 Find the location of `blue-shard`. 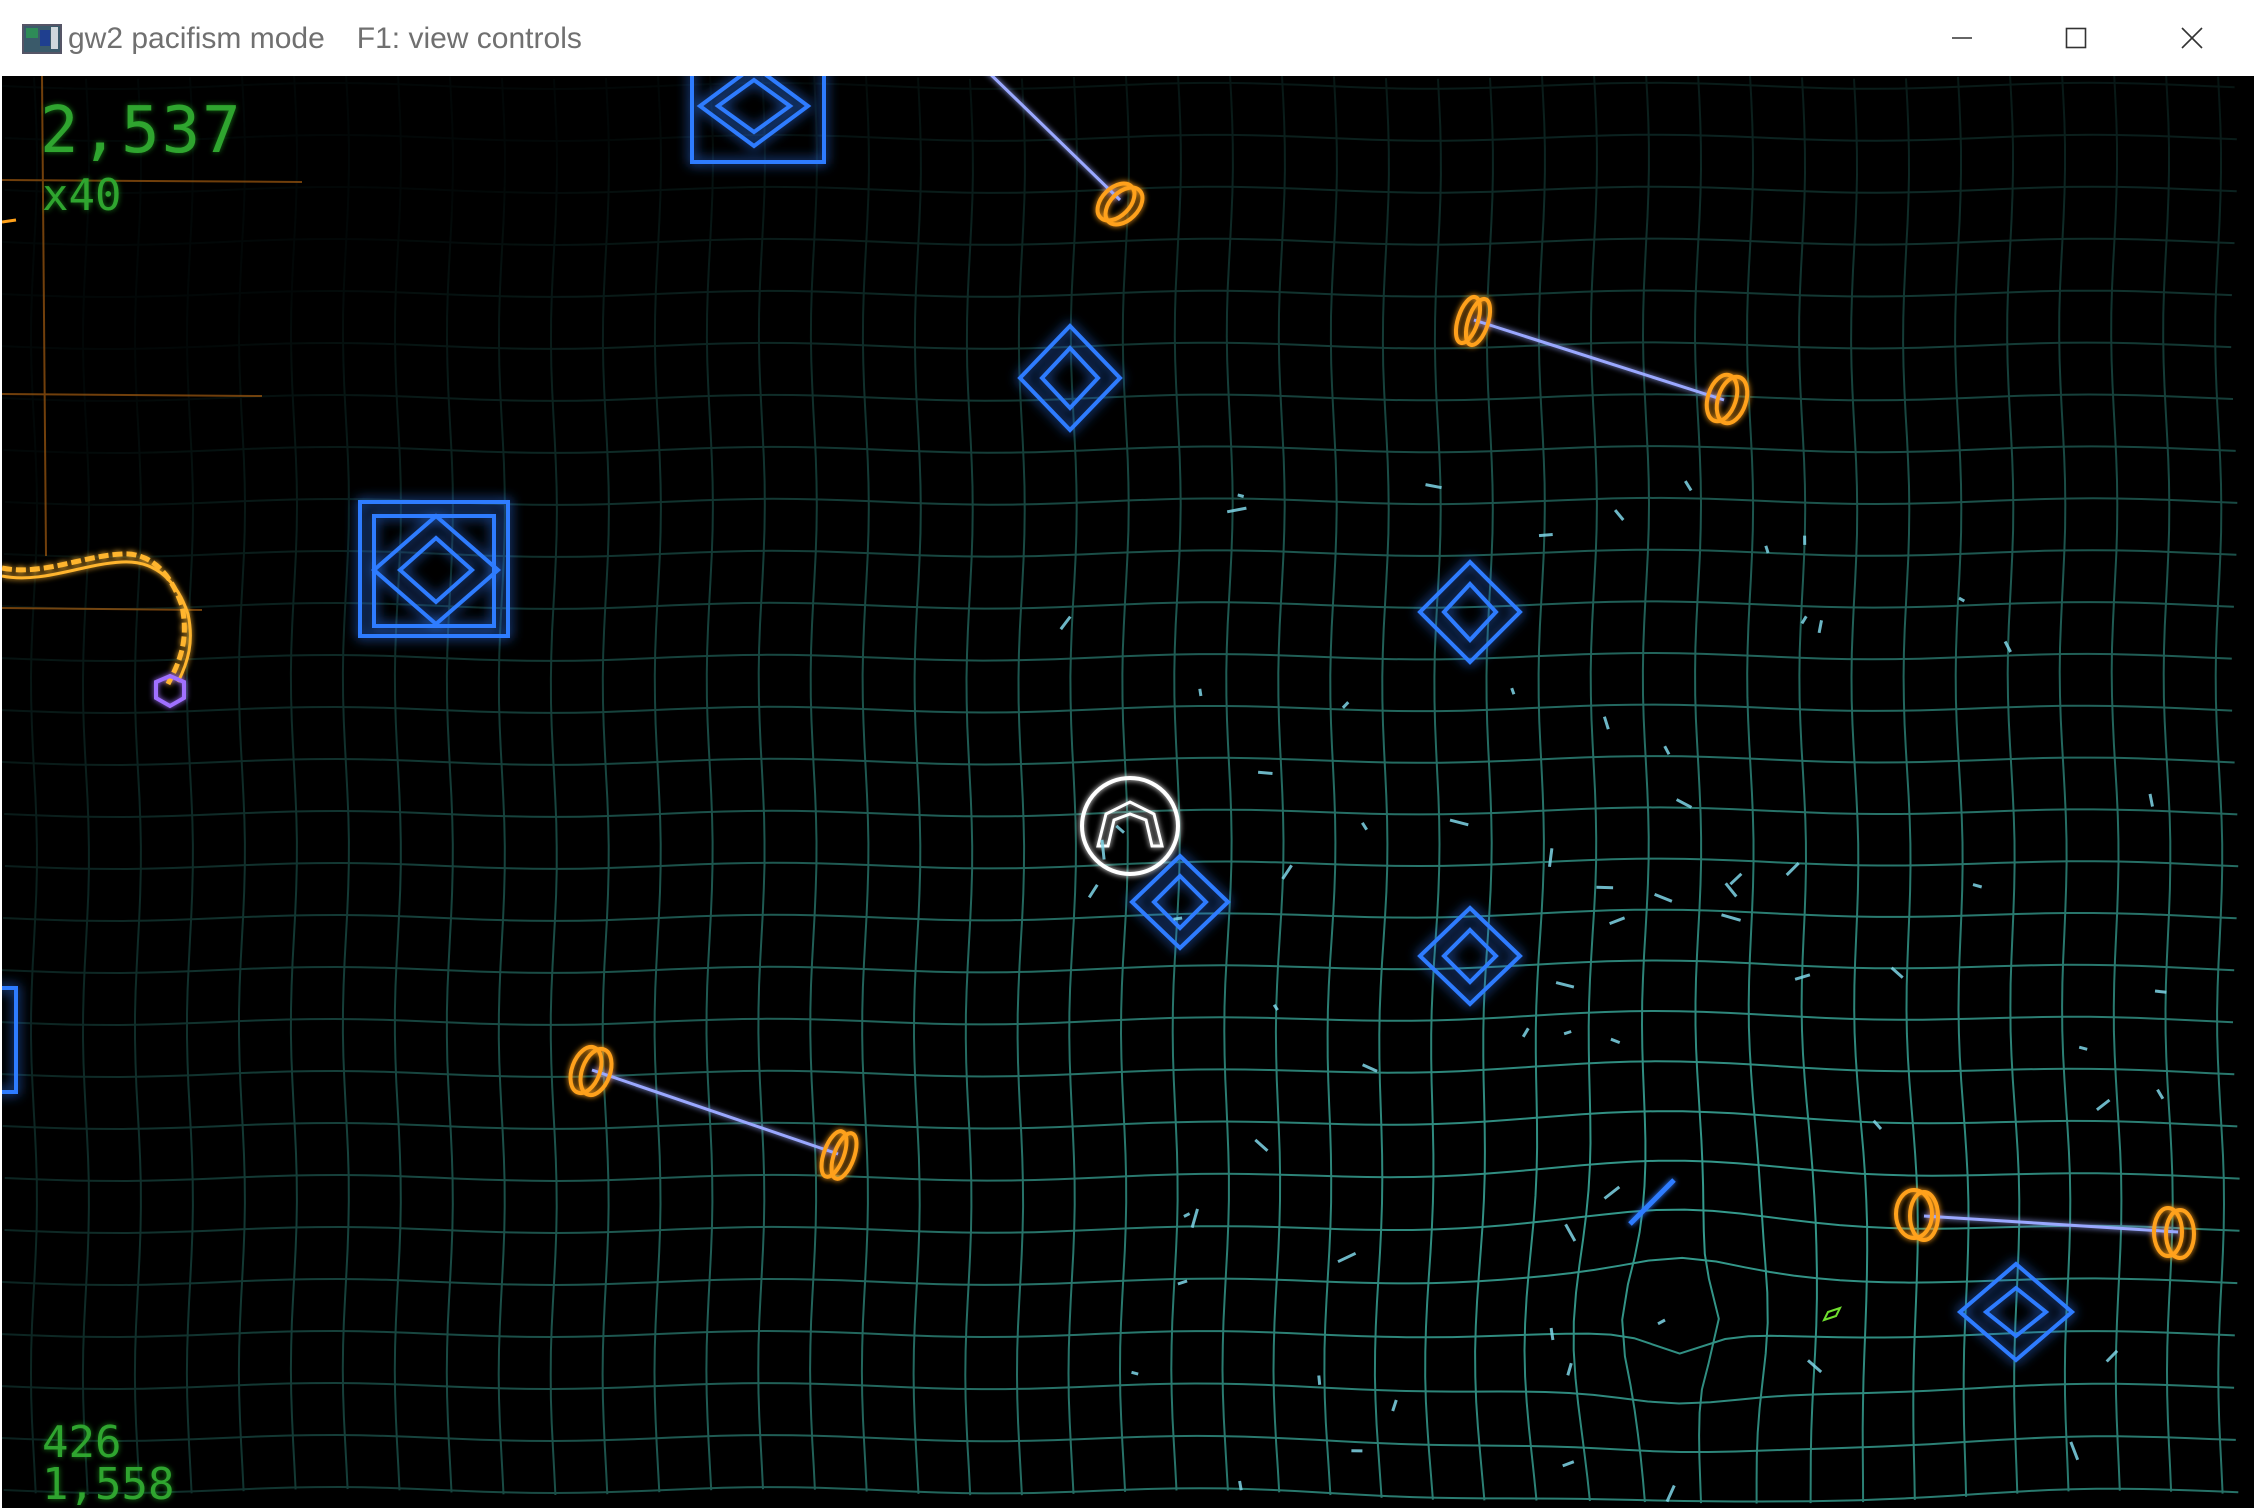

blue-shard is located at coordinates (1652, 1202).